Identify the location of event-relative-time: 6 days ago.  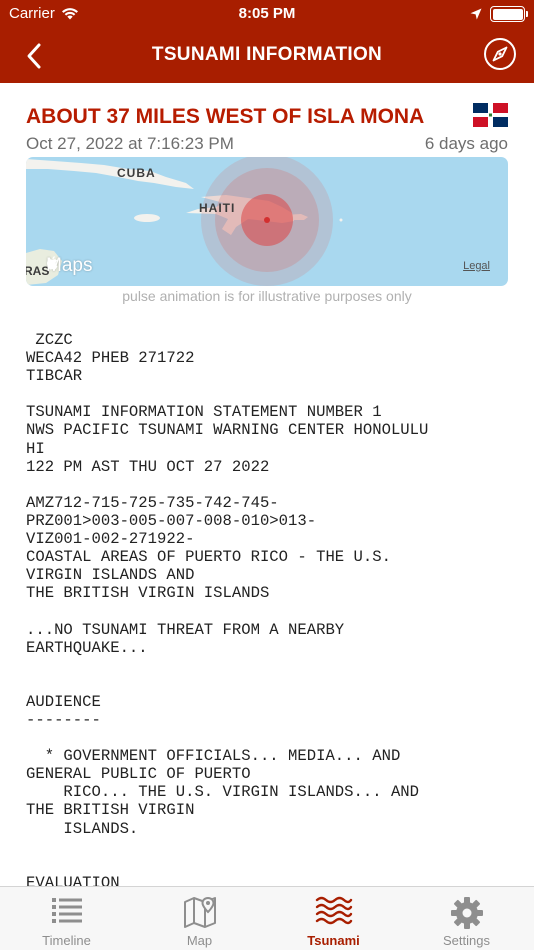
(466, 143).